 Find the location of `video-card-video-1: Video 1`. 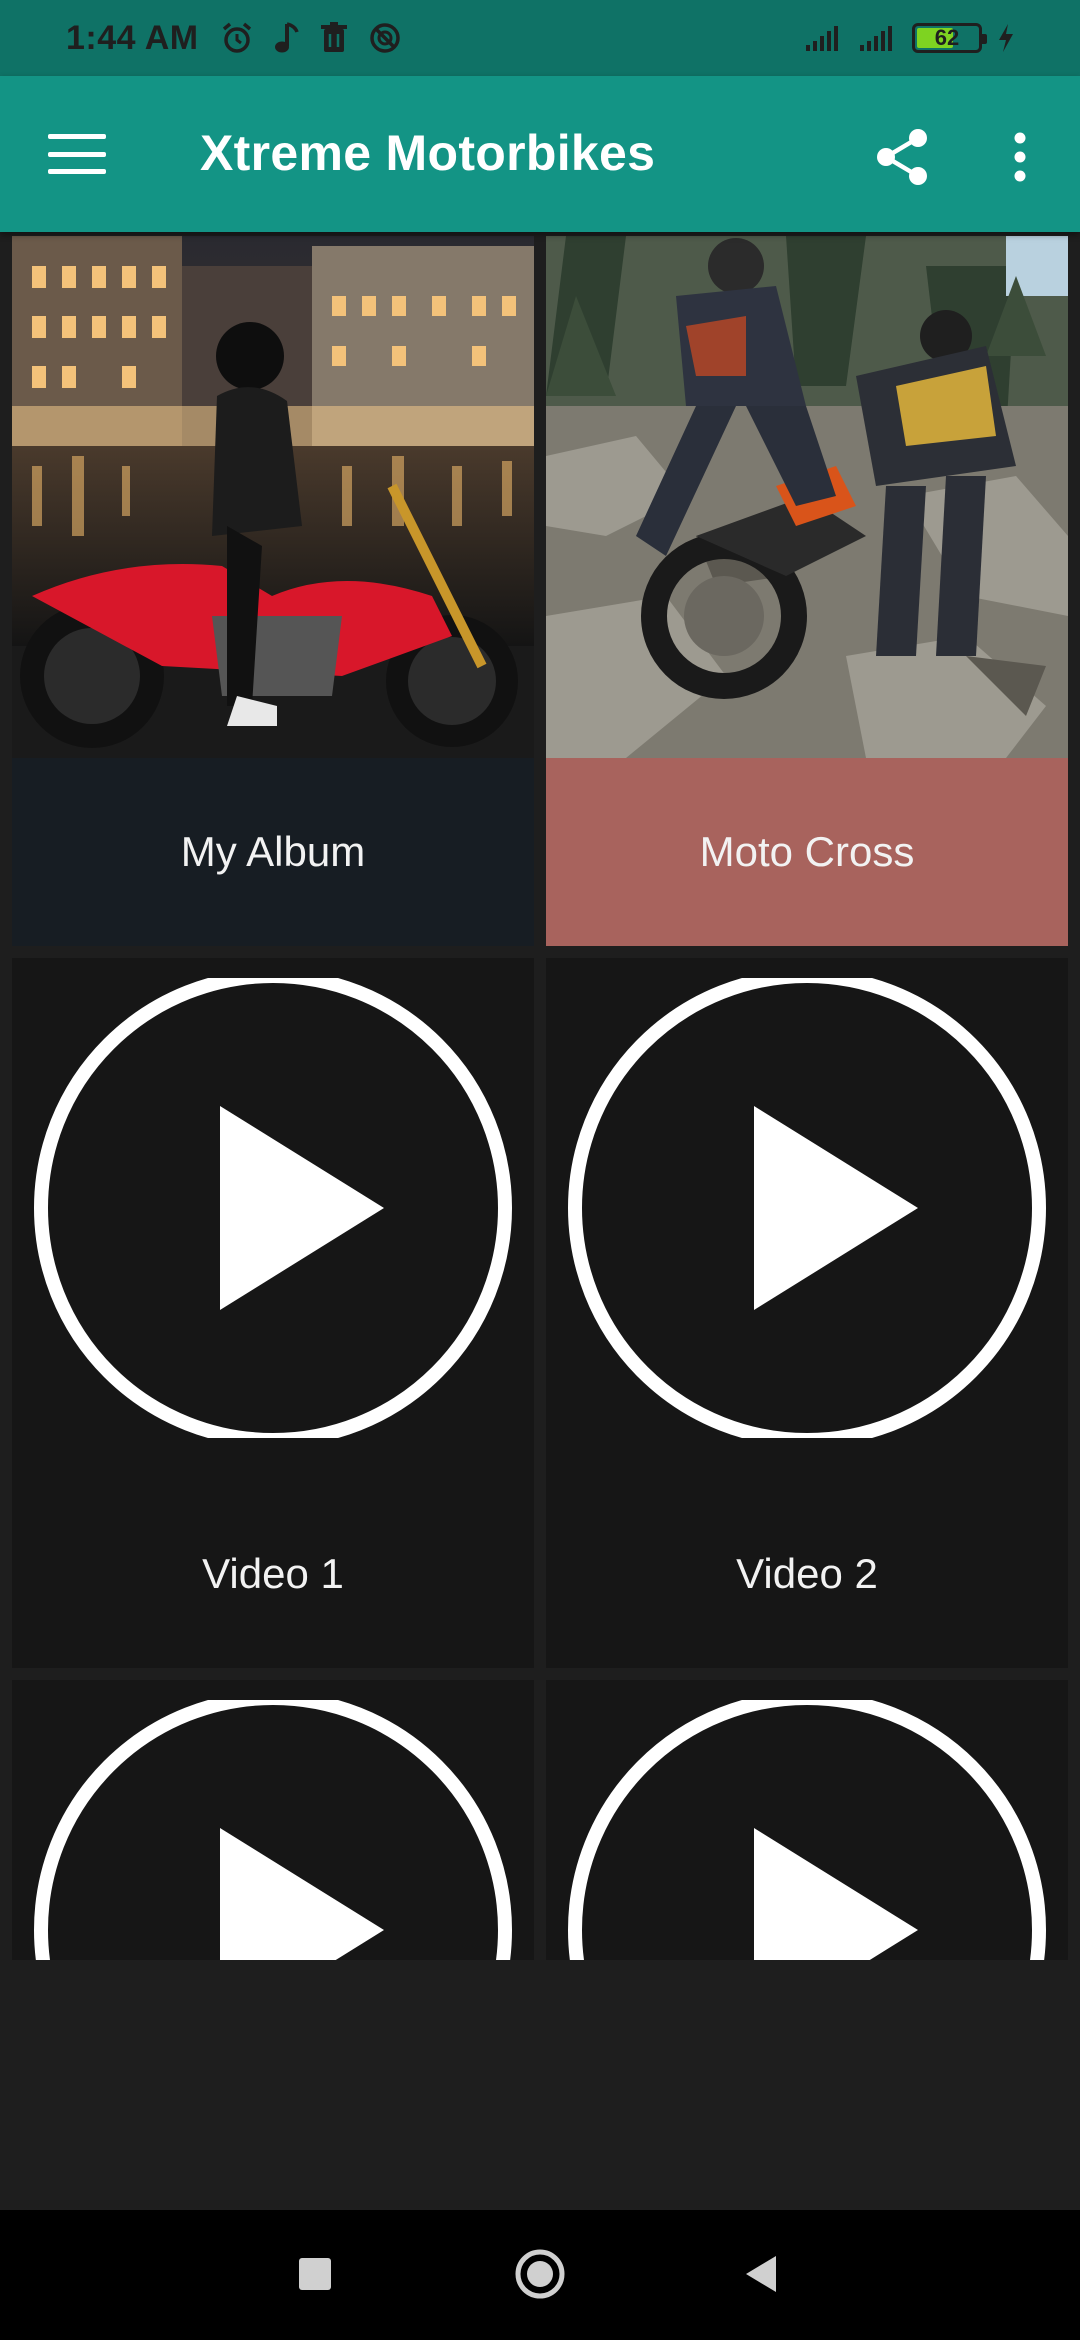

video-card-video-1: Video 1 is located at coordinates (273, 1313).